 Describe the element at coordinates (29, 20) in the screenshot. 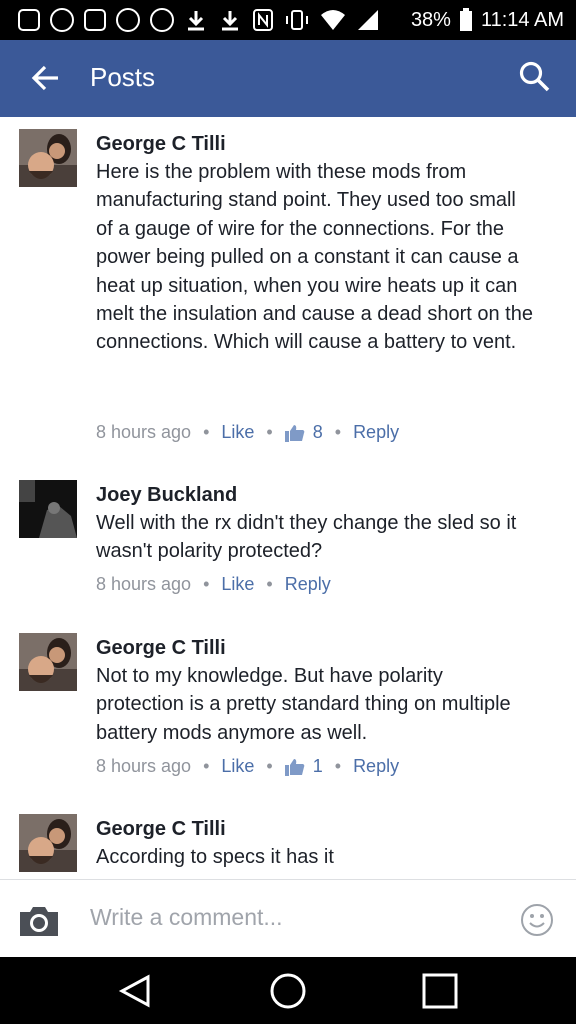

I see `messenger-icon` at that location.